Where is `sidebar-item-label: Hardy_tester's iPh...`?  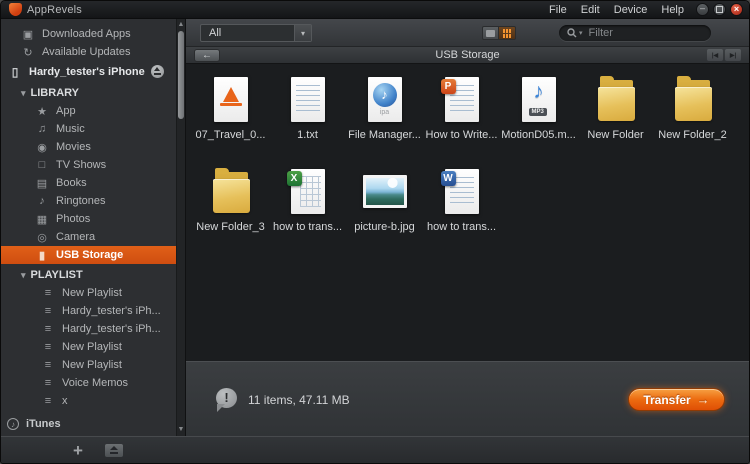
sidebar-item-label: Hardy_tester's iPh... is located at coordinates (111, 329).